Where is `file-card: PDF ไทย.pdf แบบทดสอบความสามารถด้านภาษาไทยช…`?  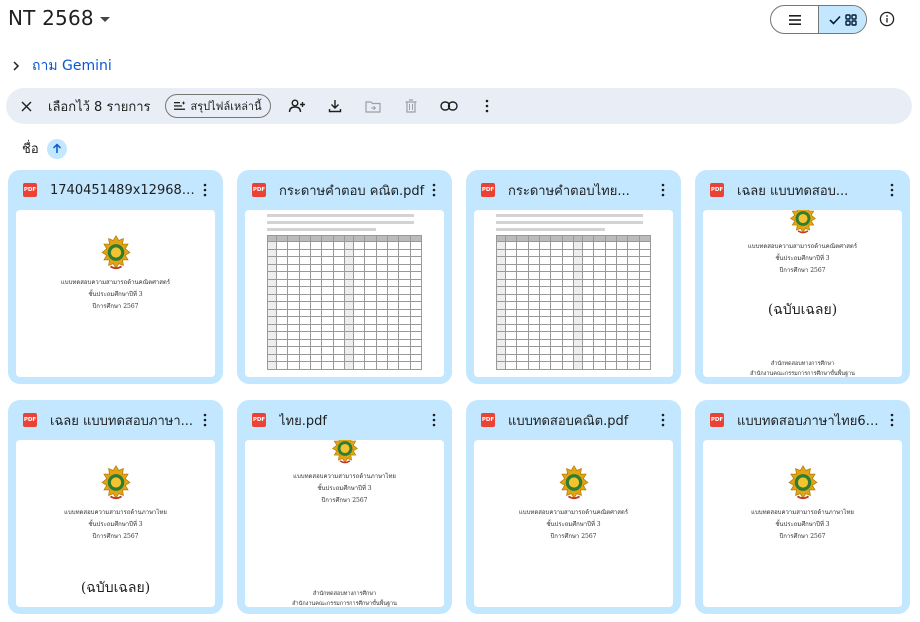
file-card: PDF ไทย.pdf แบบทดสอบความสามารถด้านภาษาไทยช… is located at coordinates (344, 507).